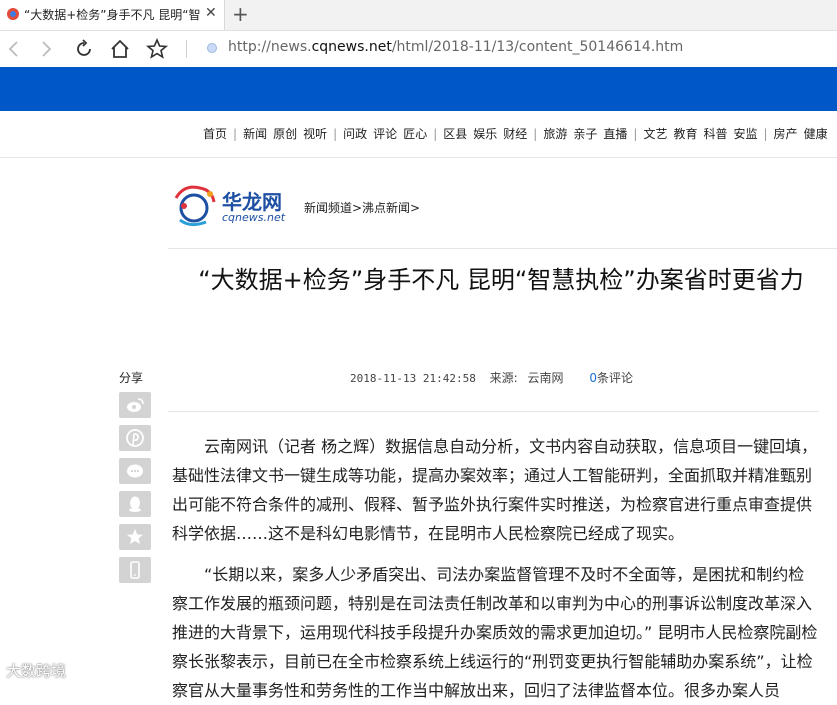  What do you see at coordinates (195, 205) in the screenshot?
I see `site-logo-icon` at bounding box center [195, 205].